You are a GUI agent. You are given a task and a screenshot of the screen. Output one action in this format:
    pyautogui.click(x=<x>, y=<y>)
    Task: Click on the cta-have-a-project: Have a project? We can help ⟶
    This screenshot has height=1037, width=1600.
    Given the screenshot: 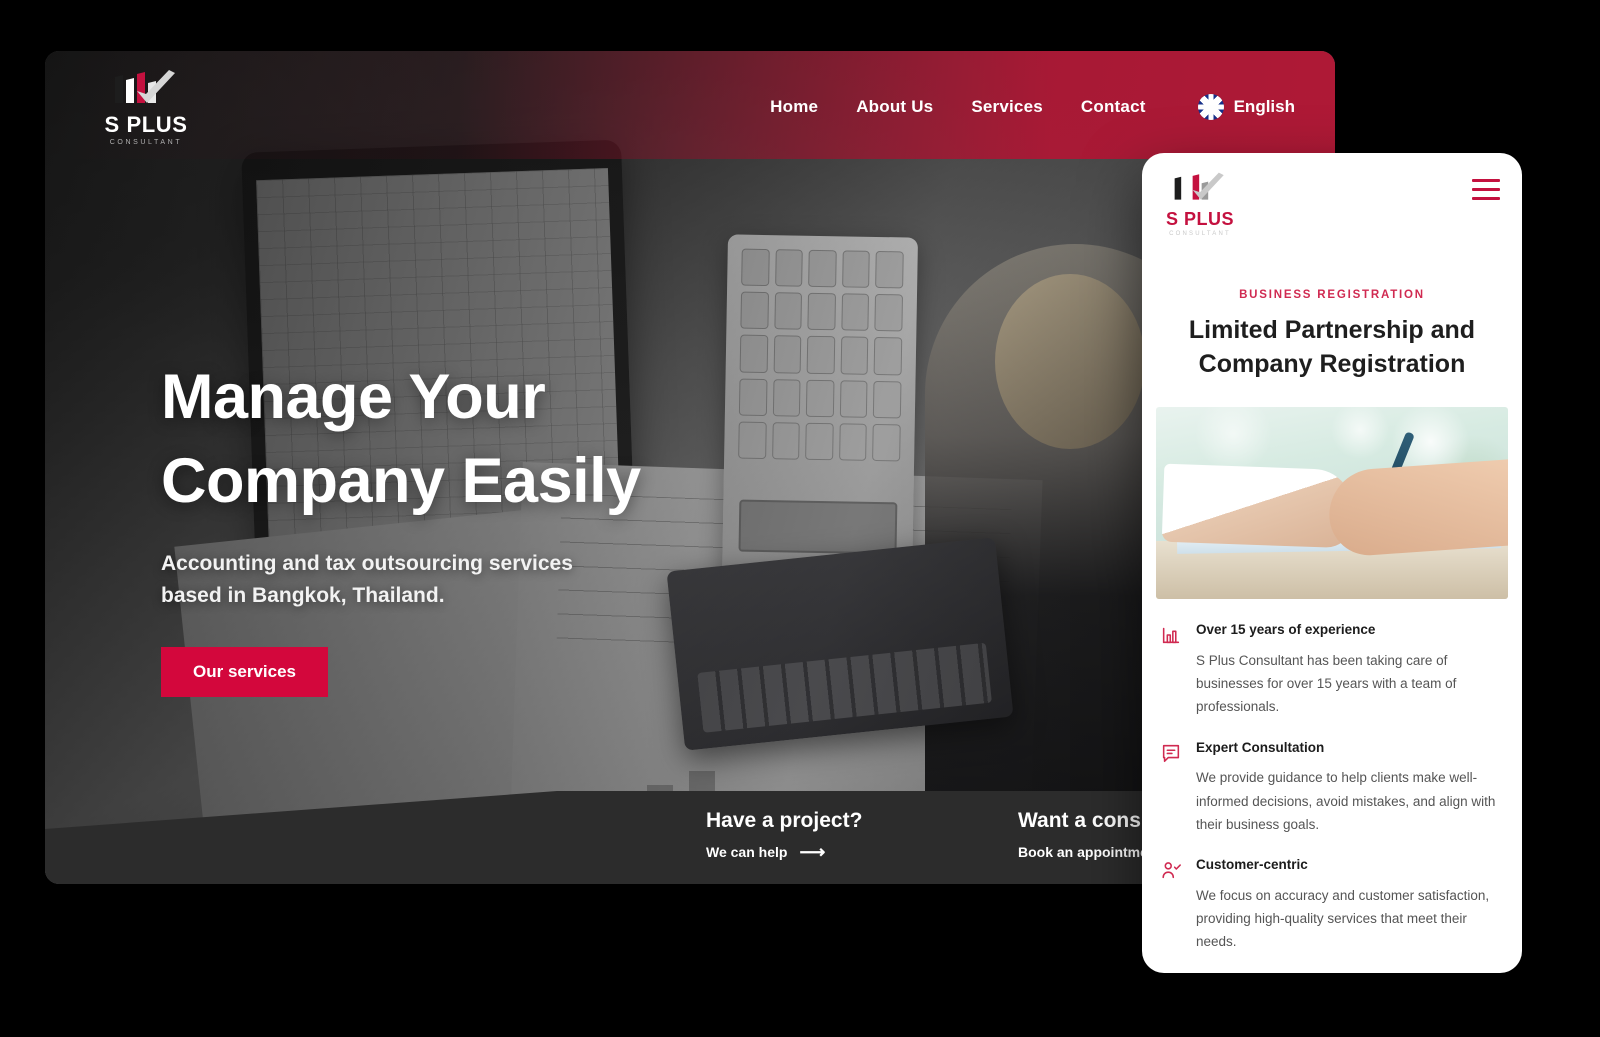 What is the action you would take?
    pyautogui.click(x=784, y=835)
    